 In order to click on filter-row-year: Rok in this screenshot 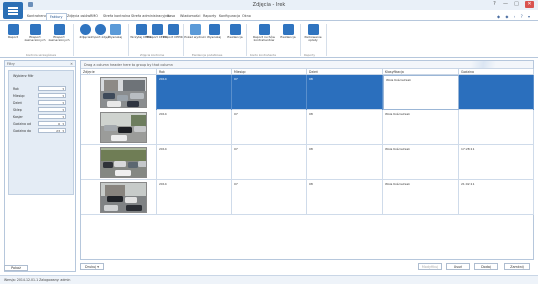, I will do `click(43, 89)`.